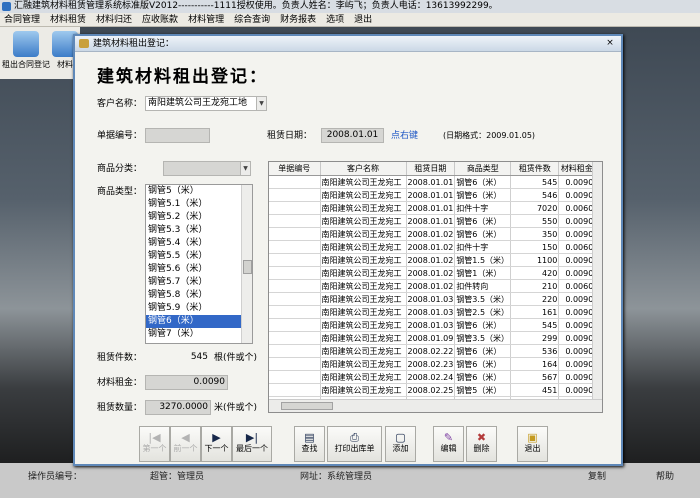  I want to click on table-row: 南阳建筑公司王龙宛工 2008.01.02 钢管6（米） 350 0.0090, so click(432, 234).